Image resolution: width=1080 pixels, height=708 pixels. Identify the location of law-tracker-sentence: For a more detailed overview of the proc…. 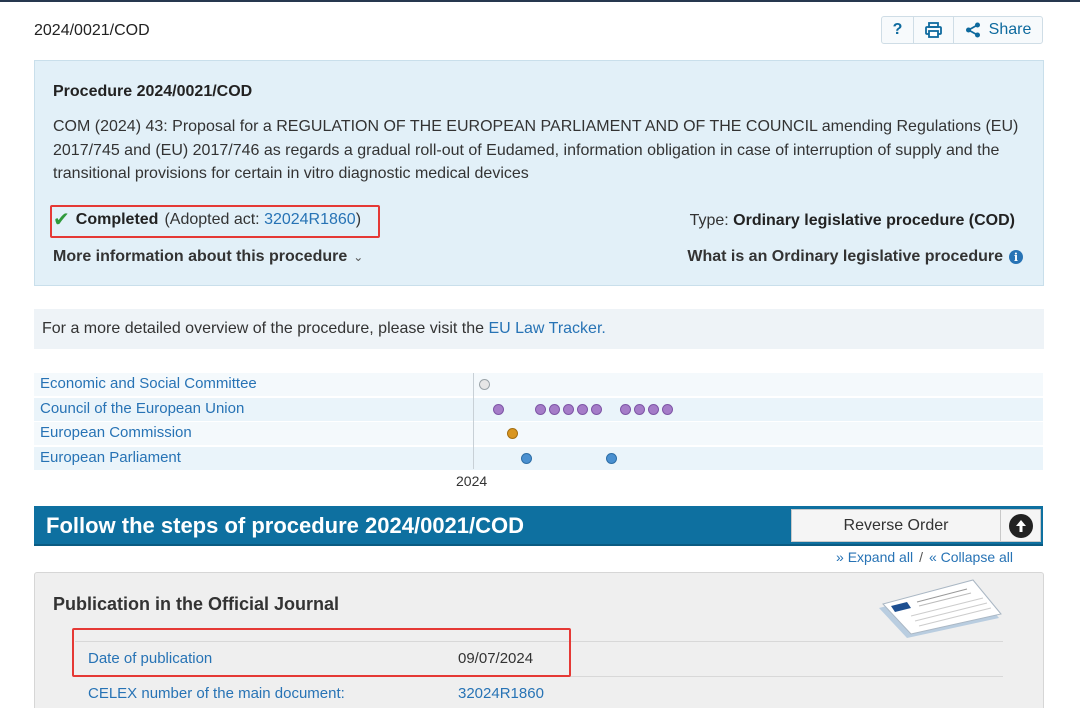
(265, 328).